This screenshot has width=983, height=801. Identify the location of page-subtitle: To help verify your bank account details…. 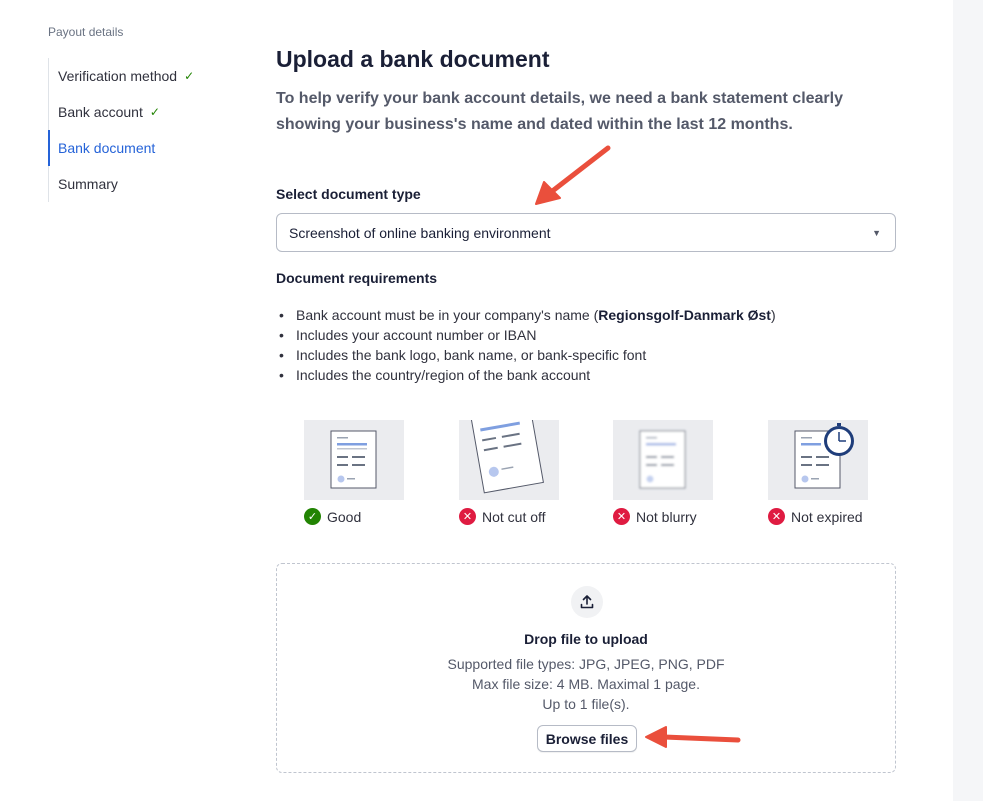
(559, 111).